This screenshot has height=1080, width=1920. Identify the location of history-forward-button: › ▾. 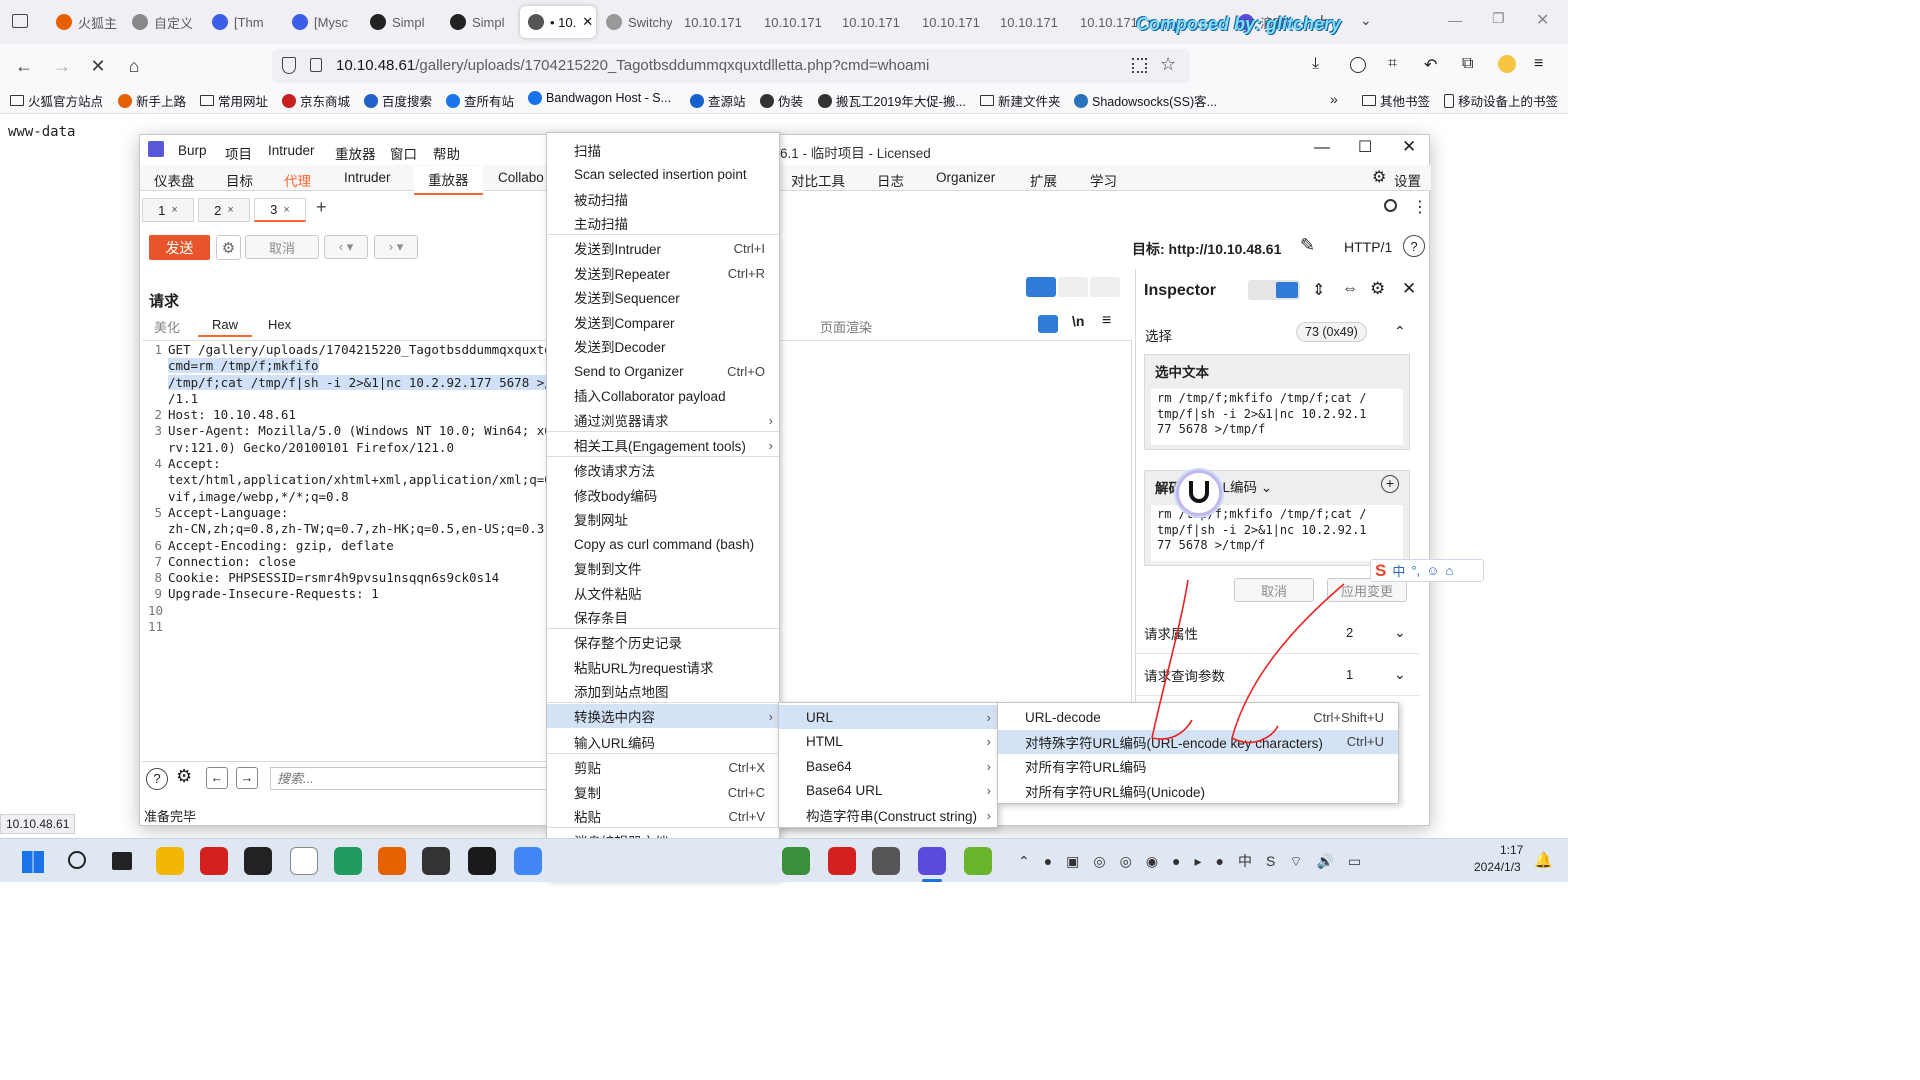
(396, 247).